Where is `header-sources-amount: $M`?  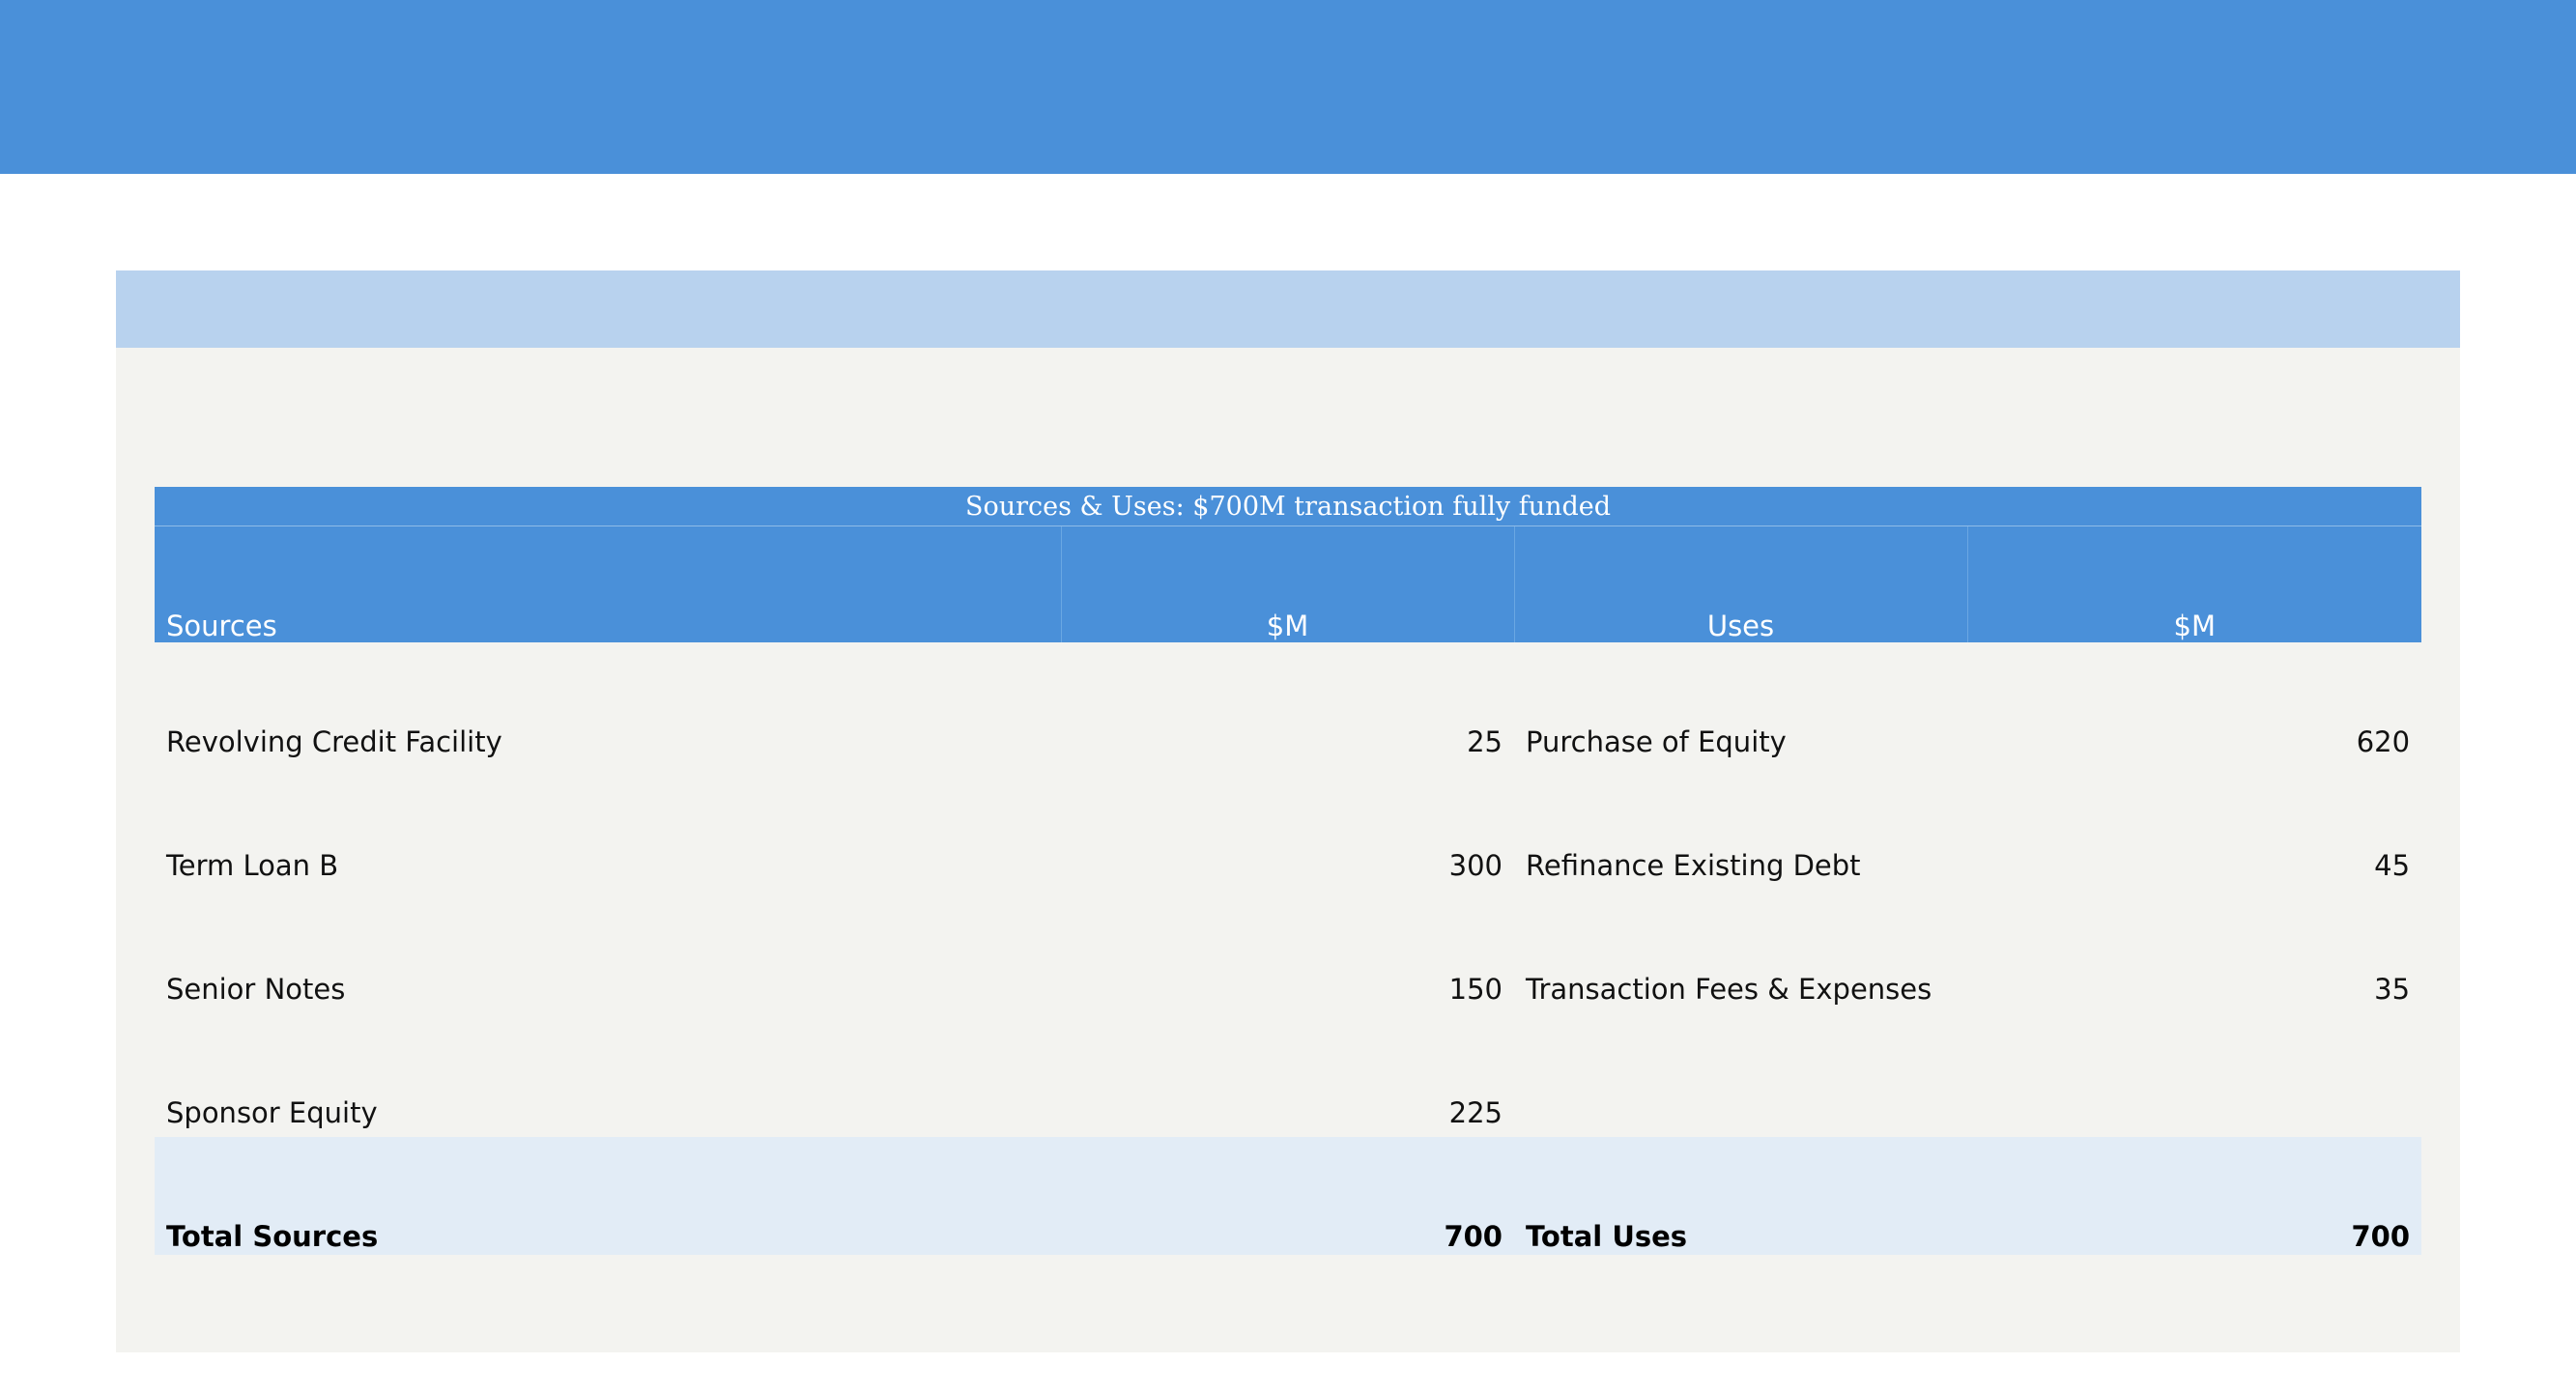
header-sources-amount: $M is located at coordinates (1287, 584).